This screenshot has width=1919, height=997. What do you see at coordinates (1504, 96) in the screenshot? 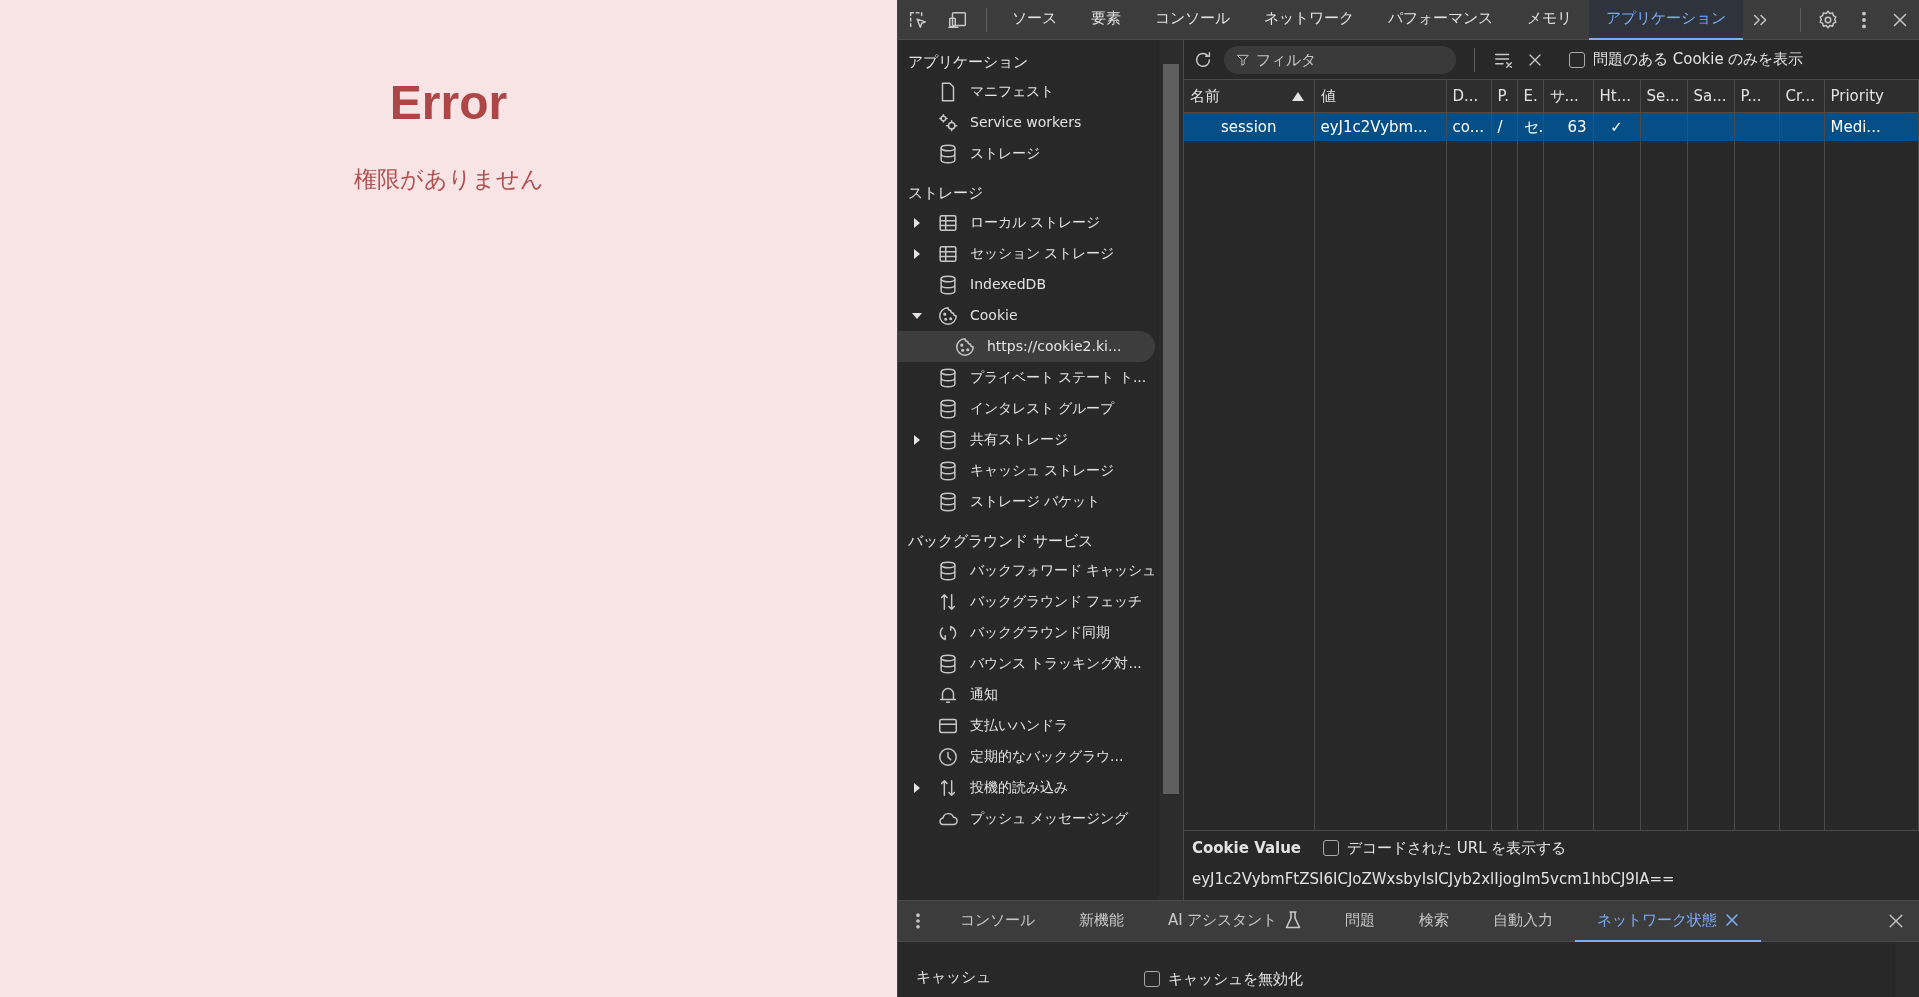
I see `column-header: P.` at bounding box center [1504, 96].